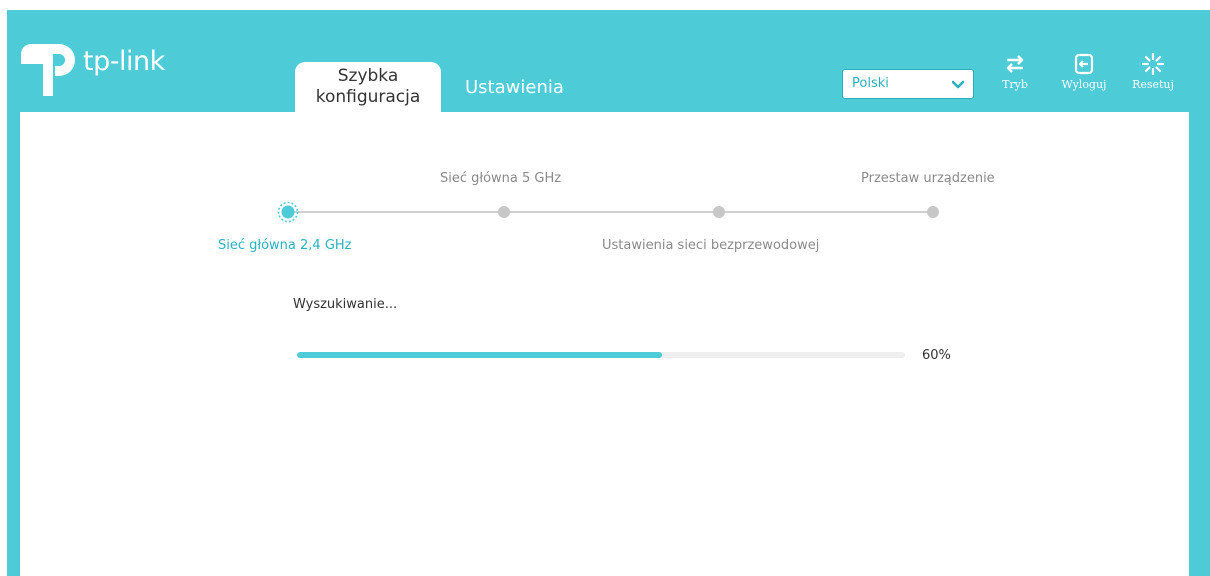 This screenshot has width=1210, height=576. Describe the element at coordinates (936, 355) in the screenshot. I see `progress-percent: 60%` at that location.